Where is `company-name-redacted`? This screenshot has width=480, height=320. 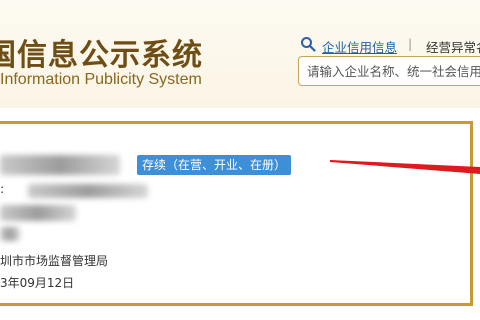
company-name-redacted is located at coordinates (60, 165).